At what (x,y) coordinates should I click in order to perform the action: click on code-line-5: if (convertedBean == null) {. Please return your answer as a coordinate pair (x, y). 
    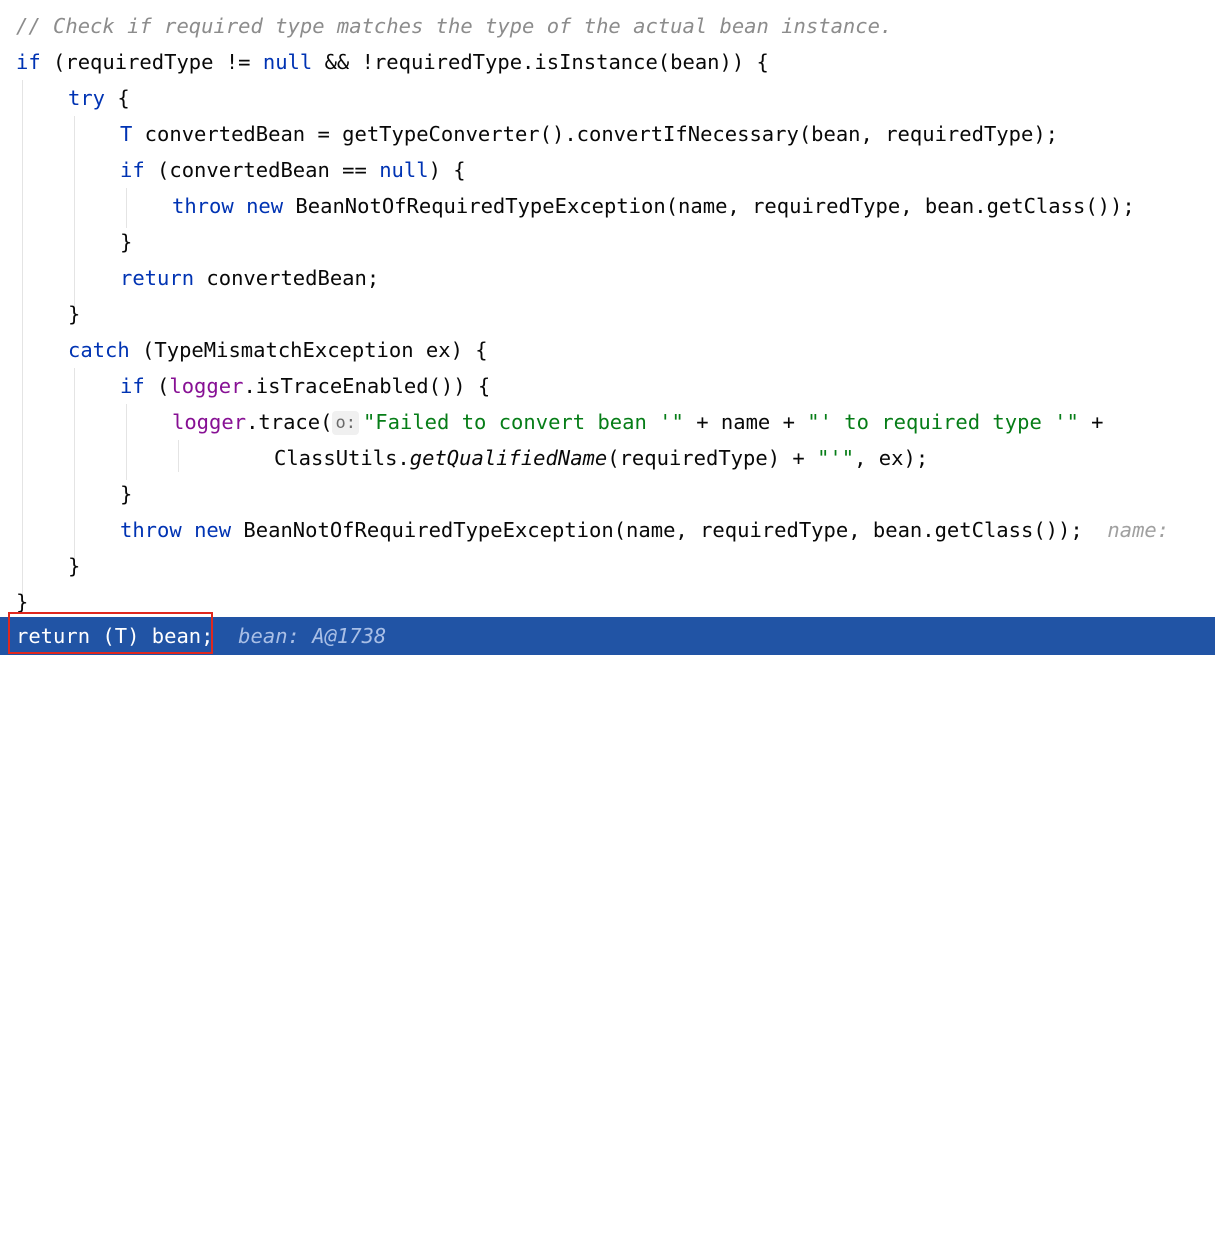
    Looking at the image, I should click on (293, 170).